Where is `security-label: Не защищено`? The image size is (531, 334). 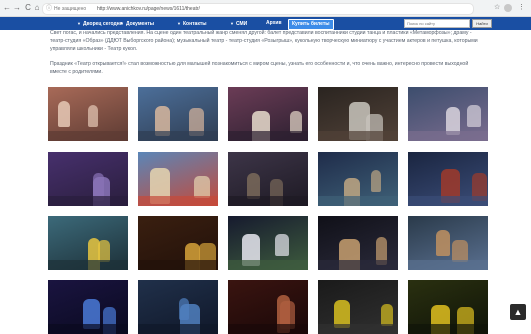
security-label: Не защищено is located at coordinates (70, 9).